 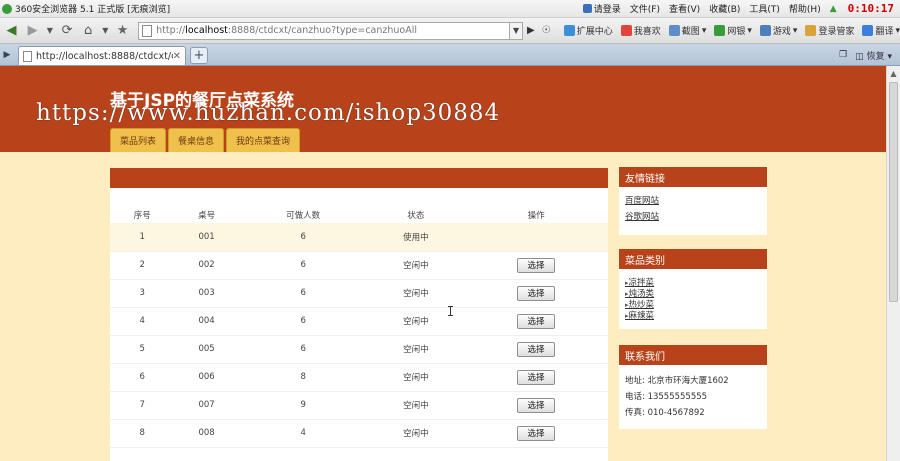 I want to click on back-arrow-icon: ◀, so click(x=11, y=30).